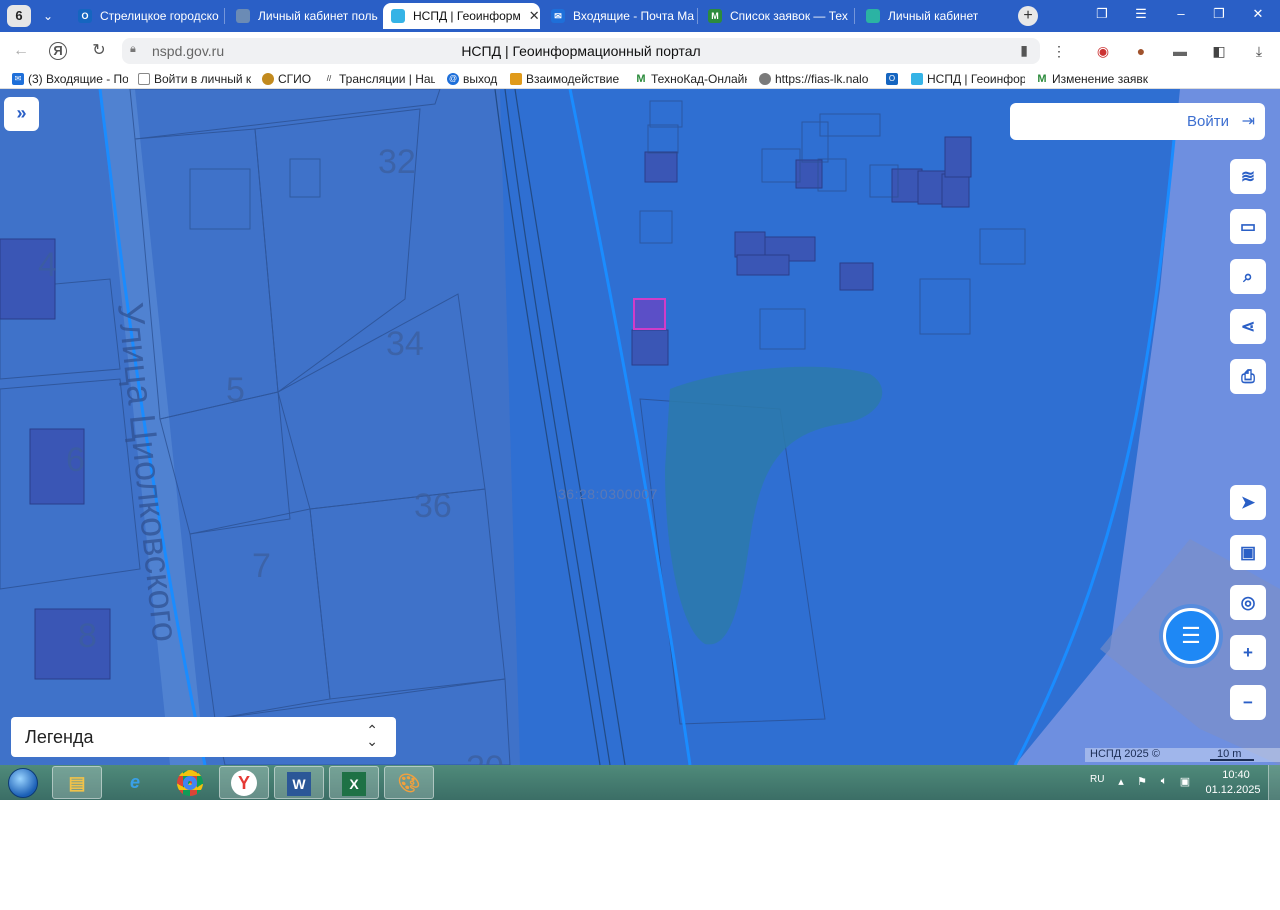 The width and height of the screenshot is (1280, 910). What do you see at coordinates (1259, 51) in the screenshot?
I see `downloads-icon: ⤓` at bounding box center [1259, 51].